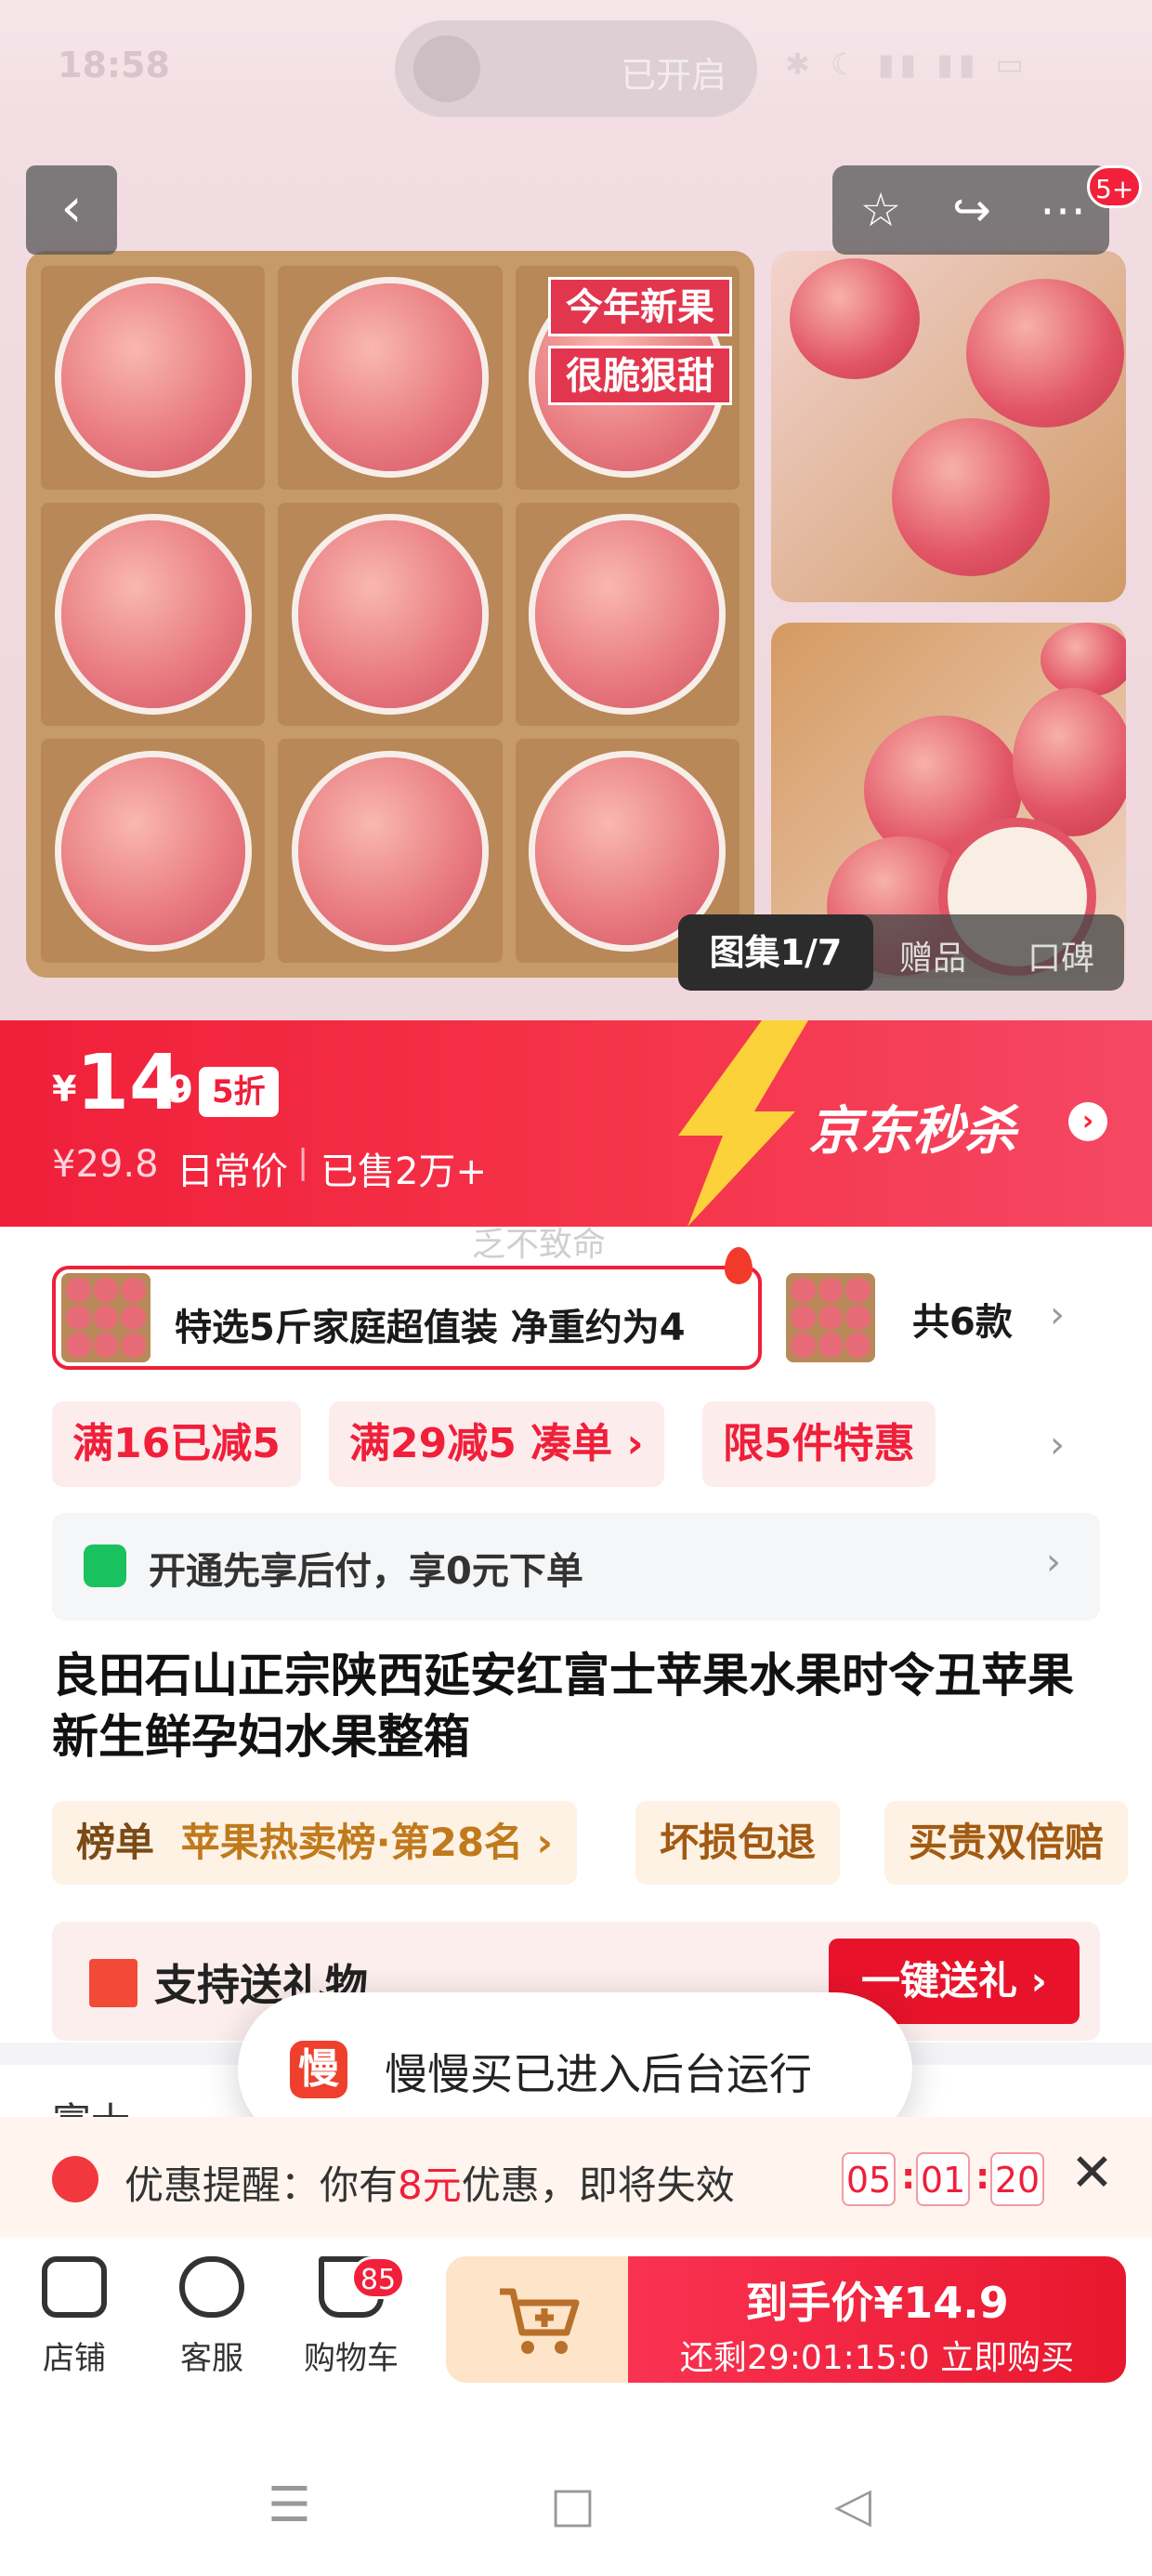  I want to click on timer-seconds: 20, so click(1017, 2179).